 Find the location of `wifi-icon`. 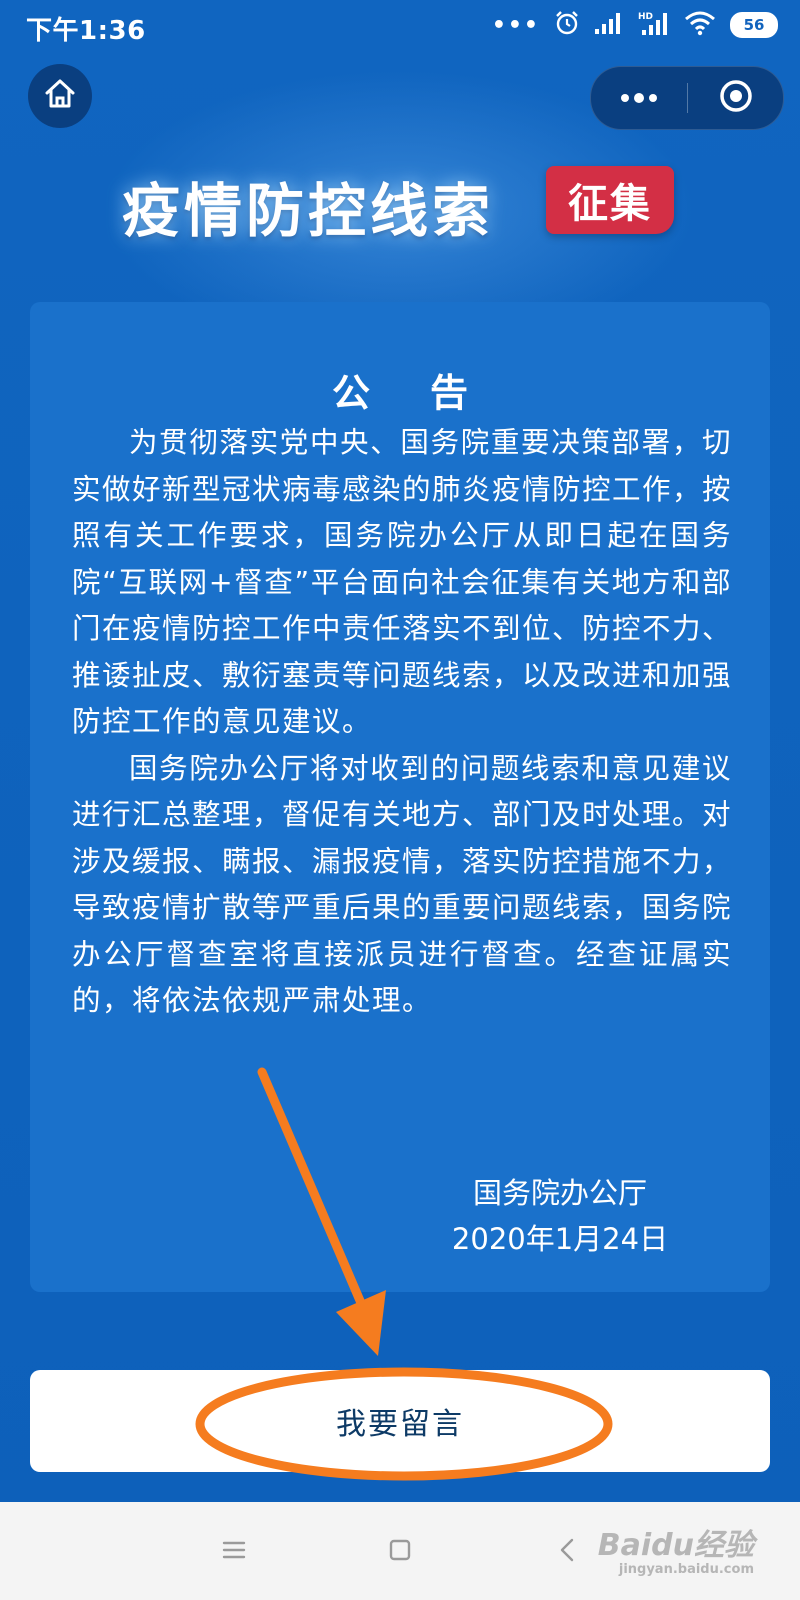

wifi-icon is located at coordinates (700, 25).